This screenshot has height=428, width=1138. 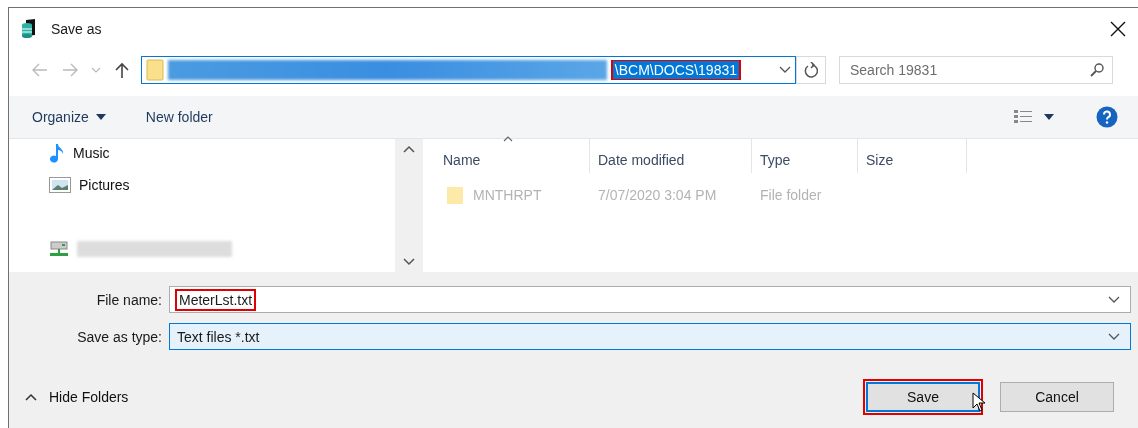 What do you see at coordinates (657, 195) in the screenshot?
I see `date-modified: 7/07/2020 3:04 PM` at bounding box center [657, 195].